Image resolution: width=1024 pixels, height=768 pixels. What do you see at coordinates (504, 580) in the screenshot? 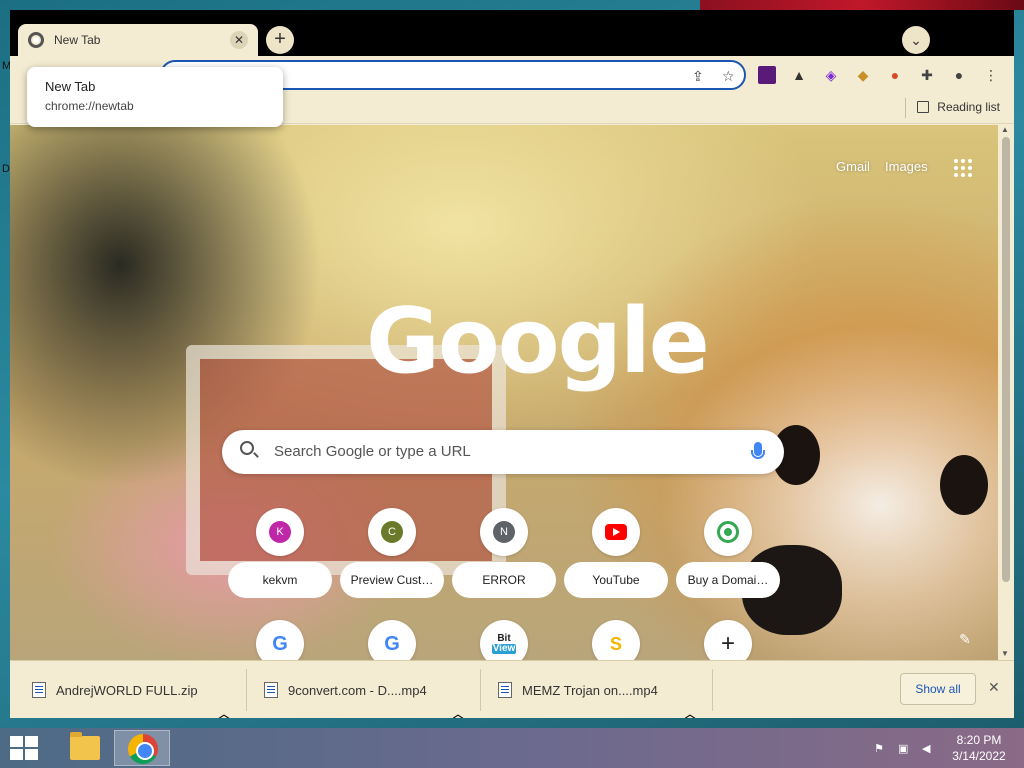
I see `shortcut-label: ERROR` at bounding box center [504, 580].